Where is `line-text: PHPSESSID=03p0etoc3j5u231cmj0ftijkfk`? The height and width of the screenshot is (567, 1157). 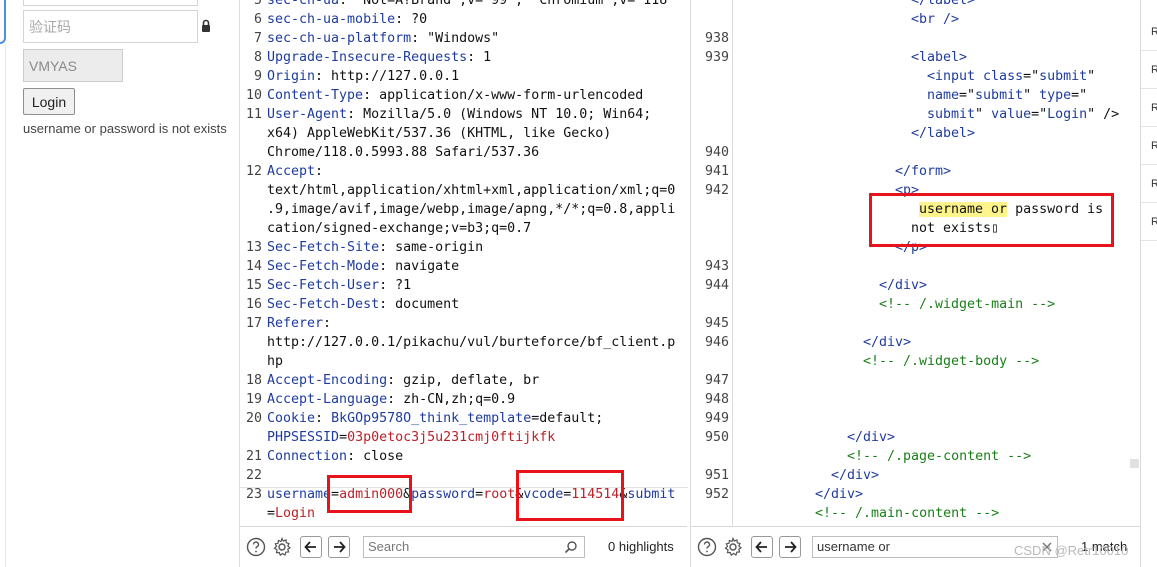 line-text: PHPSESSID=03p0etoc3j5u231cmj0ftijkfk is located at coordinates (411, 437).